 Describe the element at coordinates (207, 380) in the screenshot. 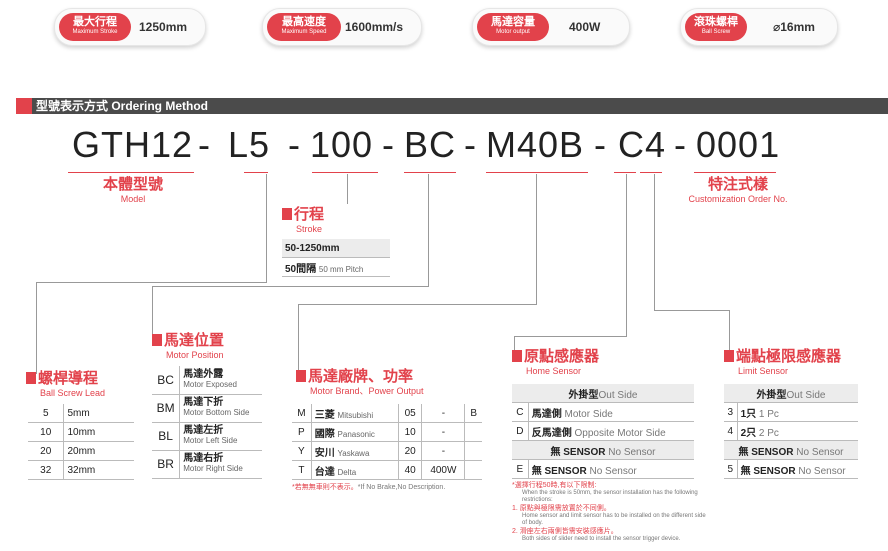

I see `table-row: BC 馬達外露 Motor Exposed` at that location.